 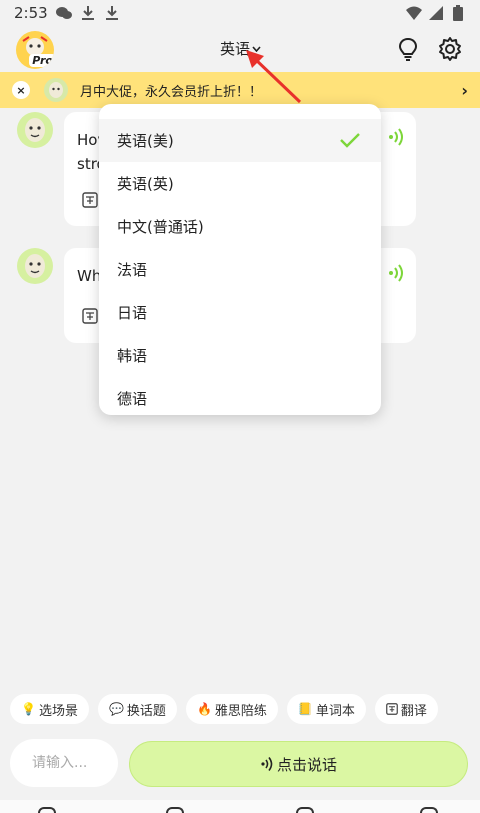 I want to click on promo-text: 月中大促，永久会员折上折！！, so click(x=171, y=92).